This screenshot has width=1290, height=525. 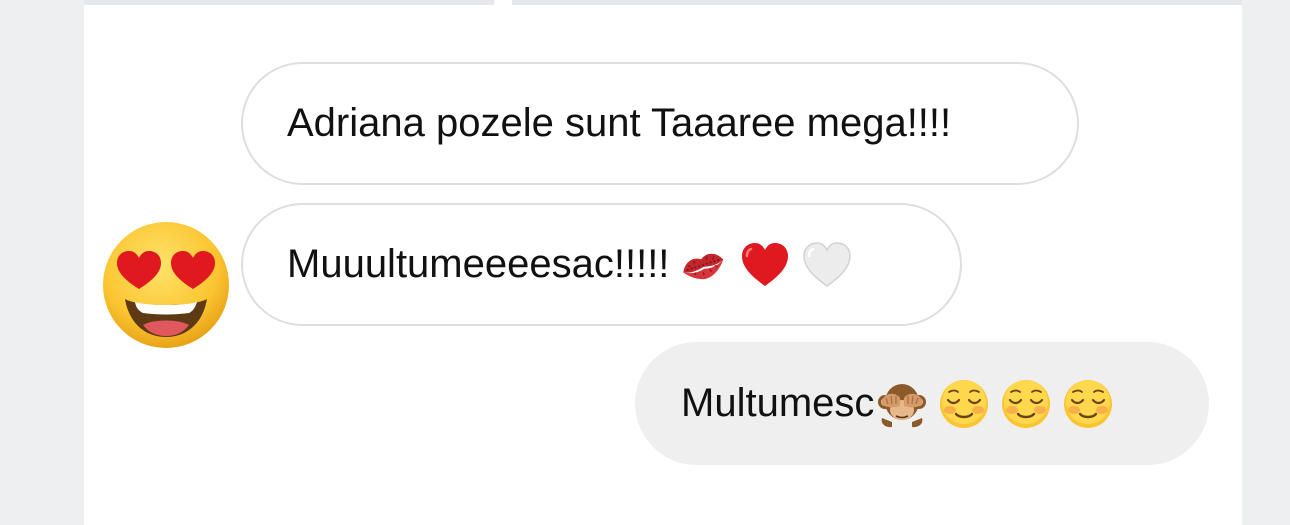 I want to click on divider-line-left, so click(x=289, y=2).